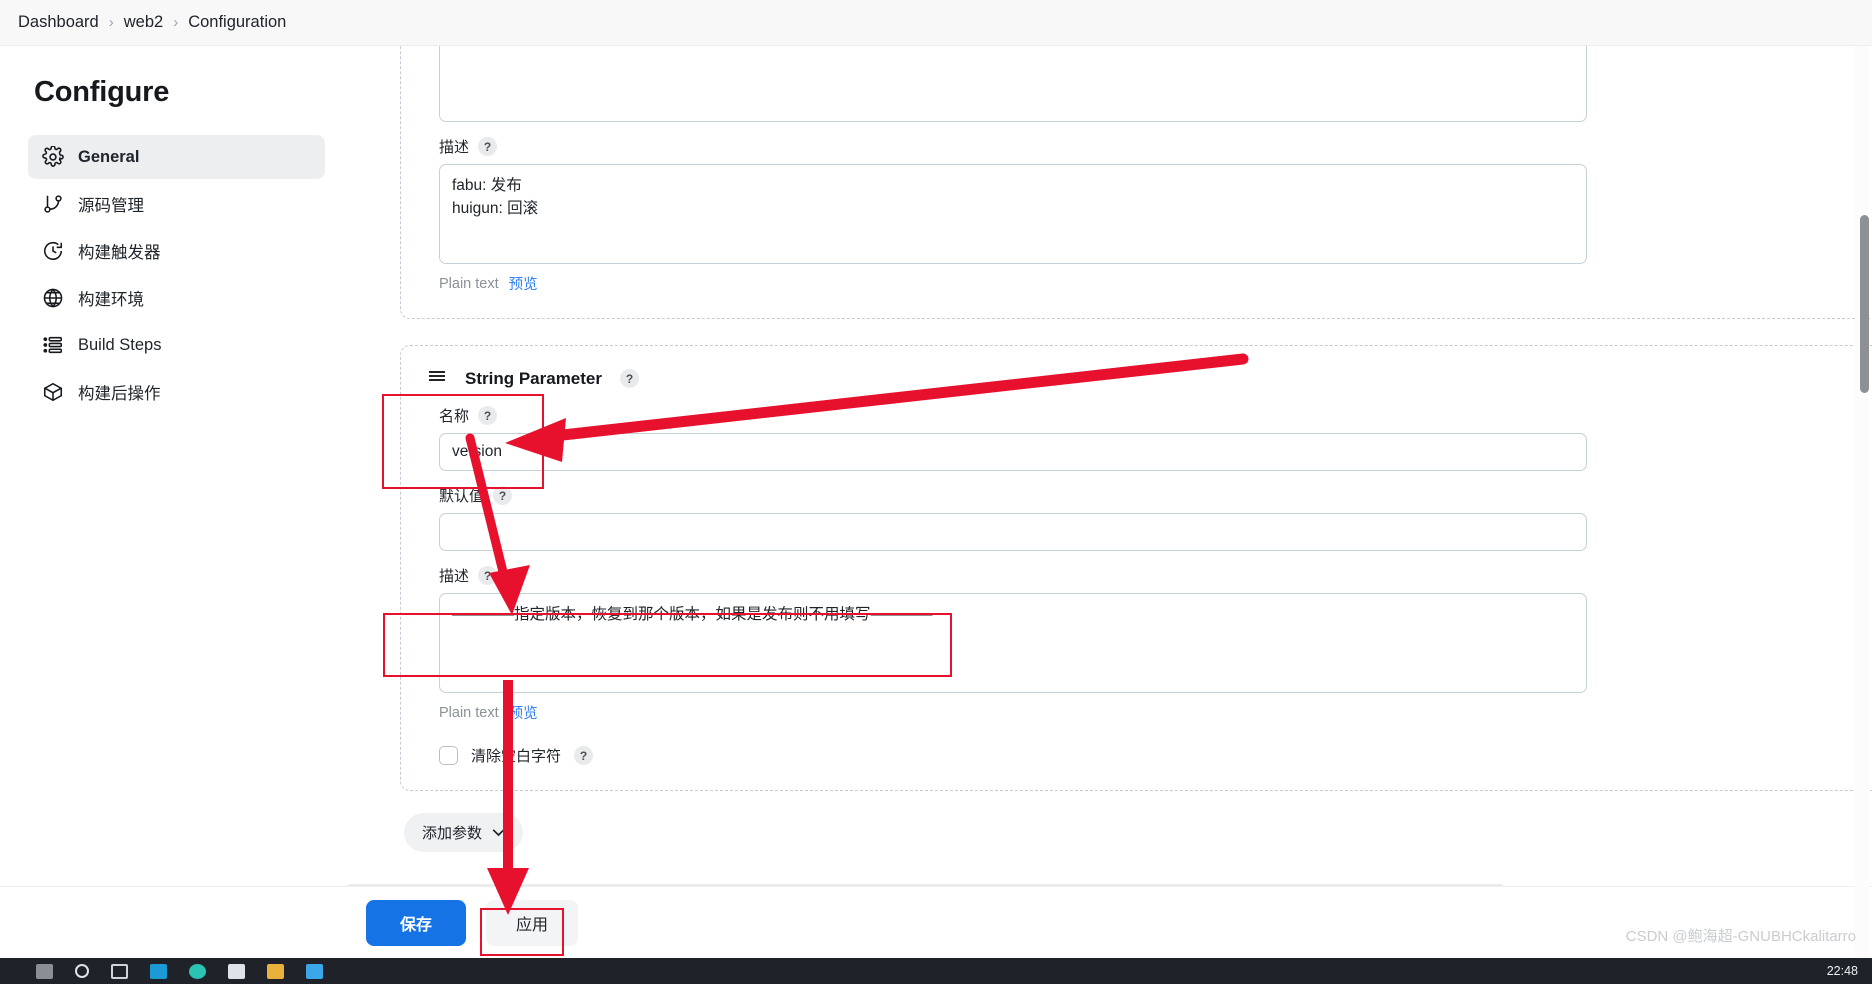  Describe the element at coordinates (119, 253) in the screenshot. I see `sidebar-item-label: 构建触发器` at that location.